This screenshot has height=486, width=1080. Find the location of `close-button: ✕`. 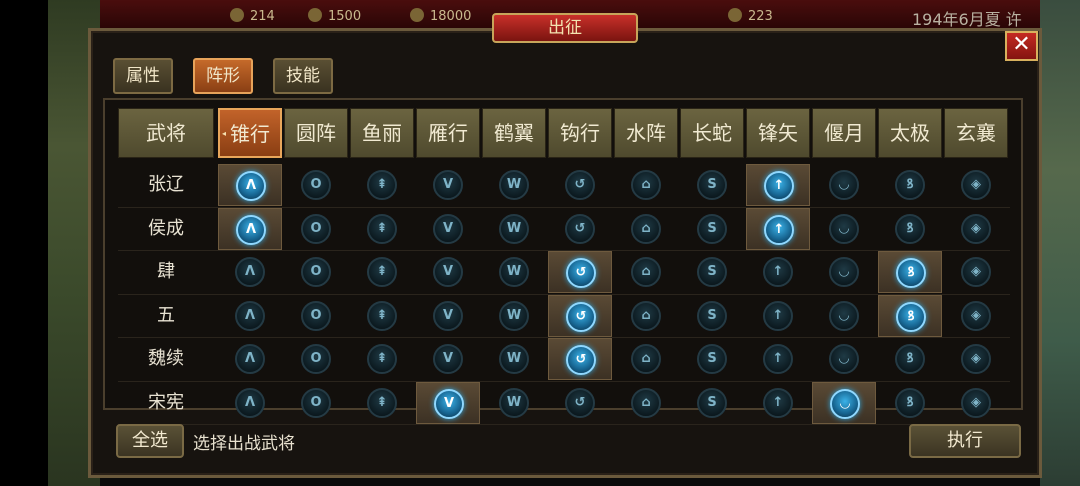

close-button: ✕ is located at coordinates (1021, 46).